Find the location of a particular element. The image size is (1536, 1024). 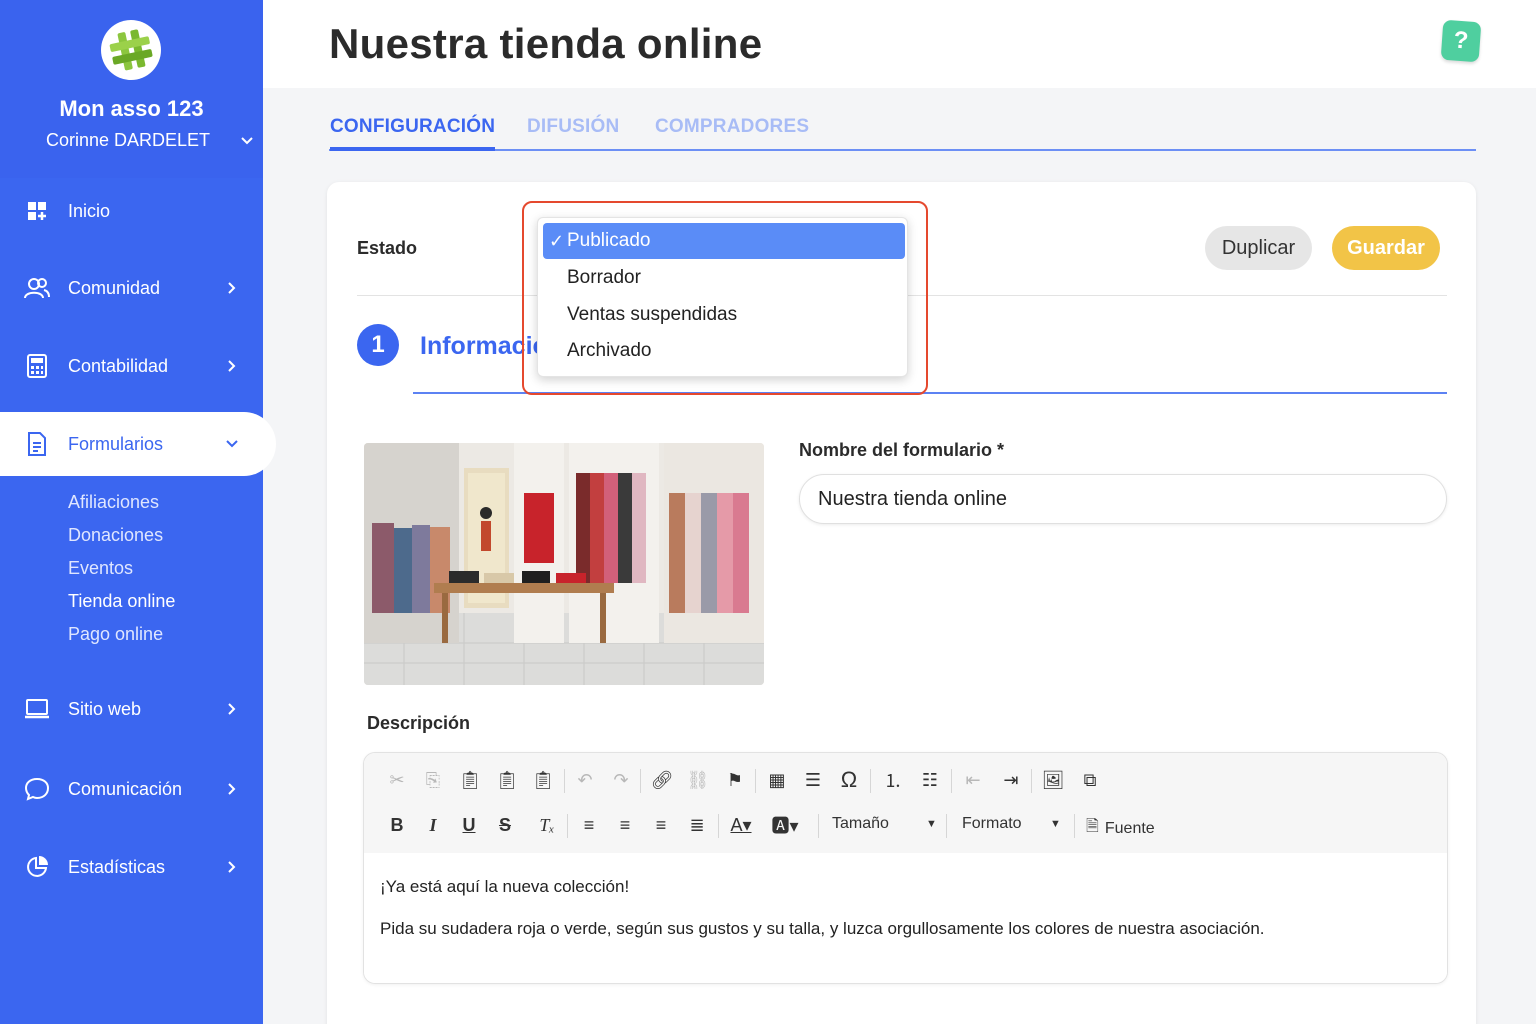

nav-item-comunidad: Comunidad is located at coordinates (131, 288).